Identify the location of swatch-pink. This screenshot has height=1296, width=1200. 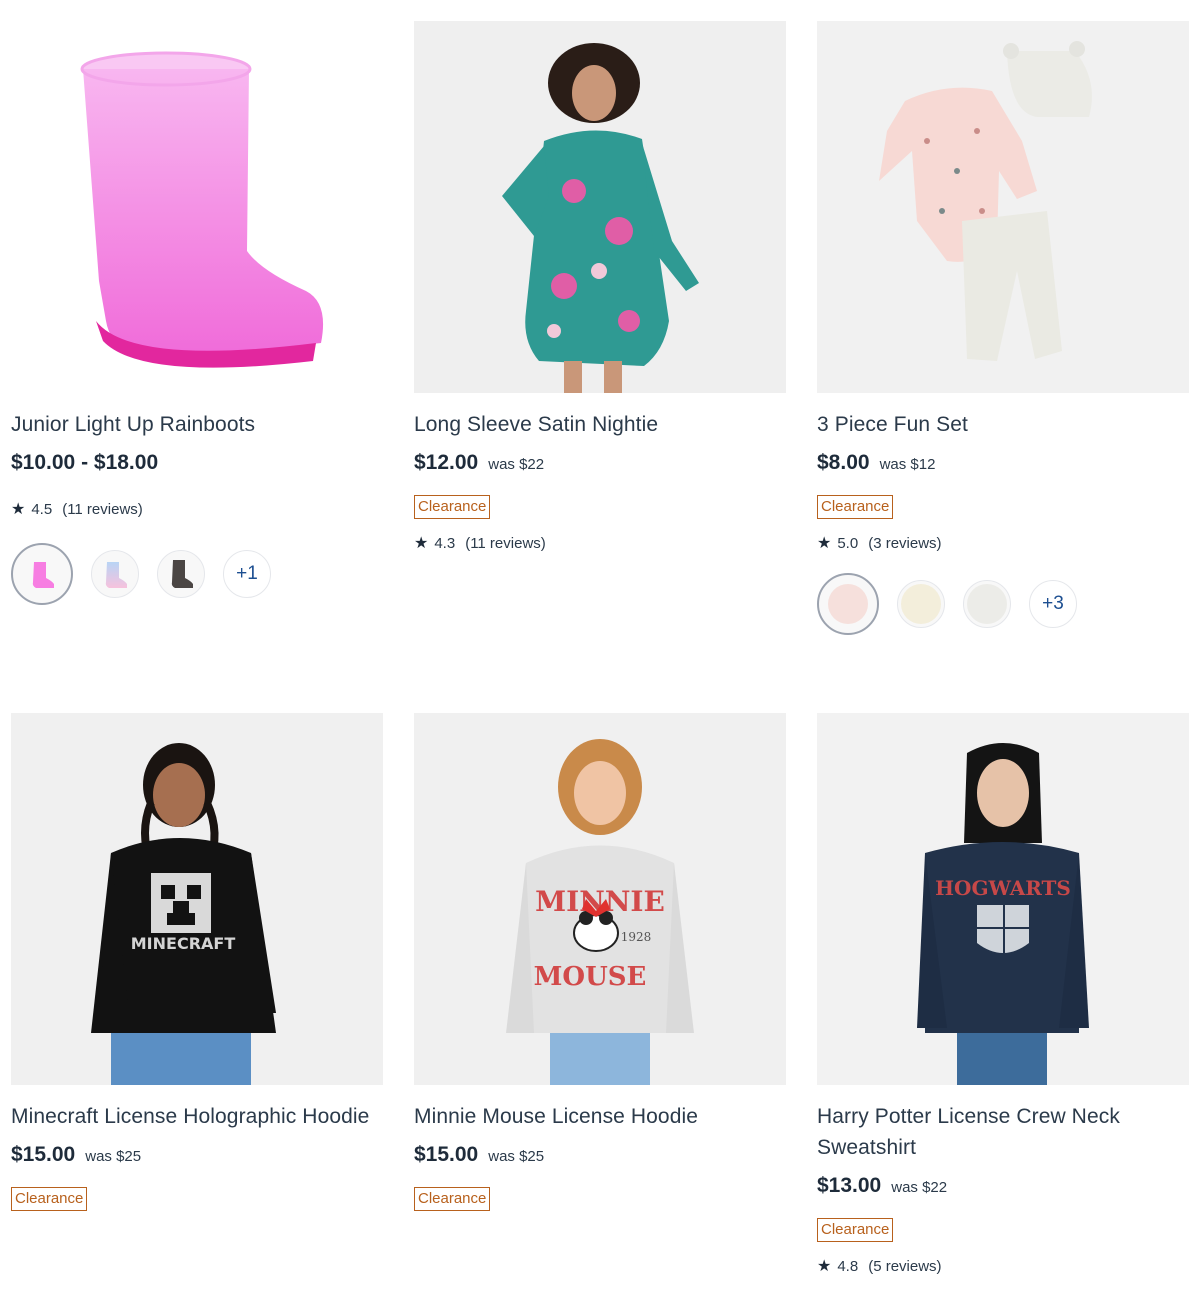
(42, 574).